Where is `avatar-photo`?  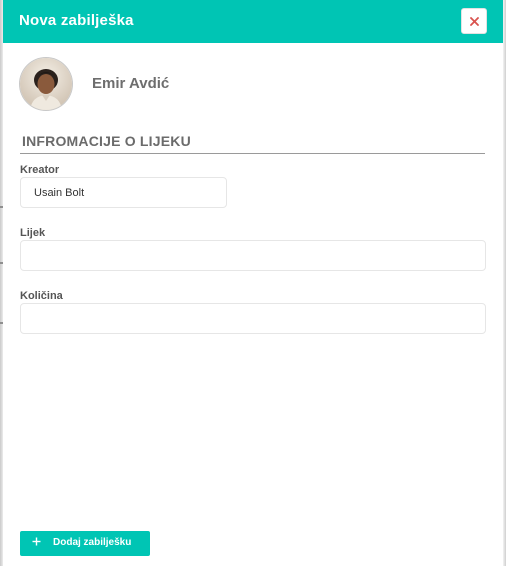
avatar-photo is located at coordinates (46, 84).